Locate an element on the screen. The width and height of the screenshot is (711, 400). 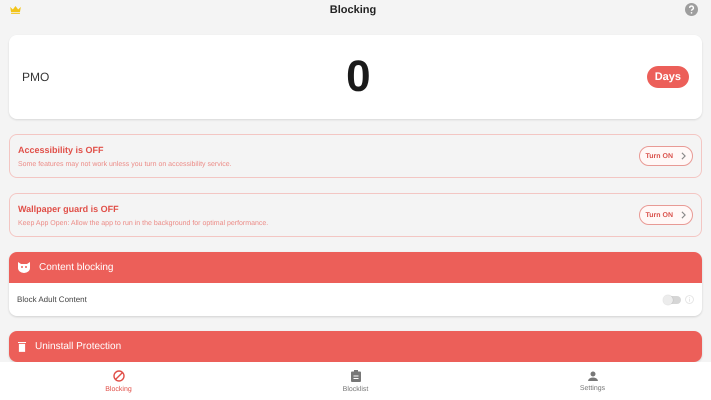
alert-title: Wallpaper guard is OFF is located at coordinates (69, 209).